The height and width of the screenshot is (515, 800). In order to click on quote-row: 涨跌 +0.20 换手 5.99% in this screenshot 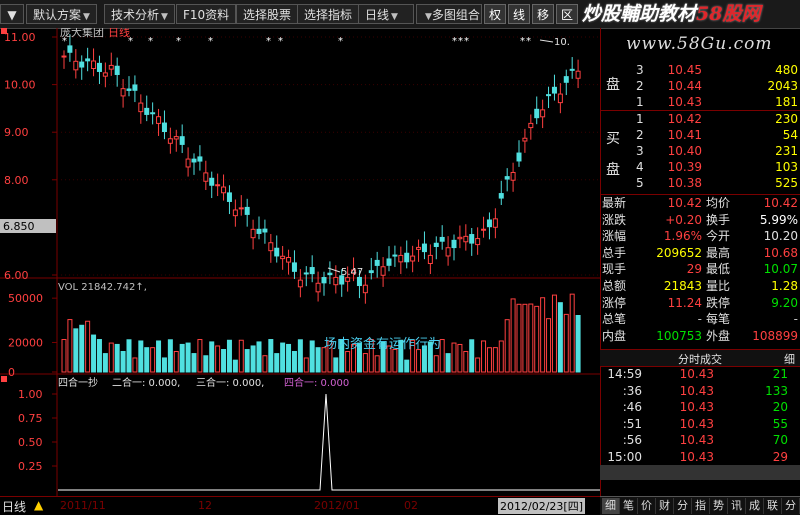, I will do `click(700, 220)`.